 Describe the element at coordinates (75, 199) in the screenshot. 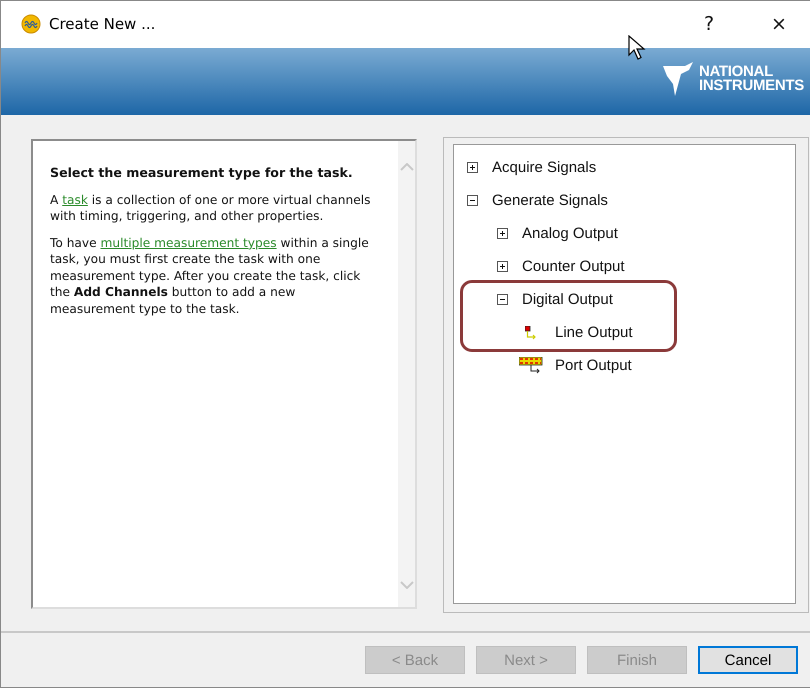

I see `help-link: task` at that location.